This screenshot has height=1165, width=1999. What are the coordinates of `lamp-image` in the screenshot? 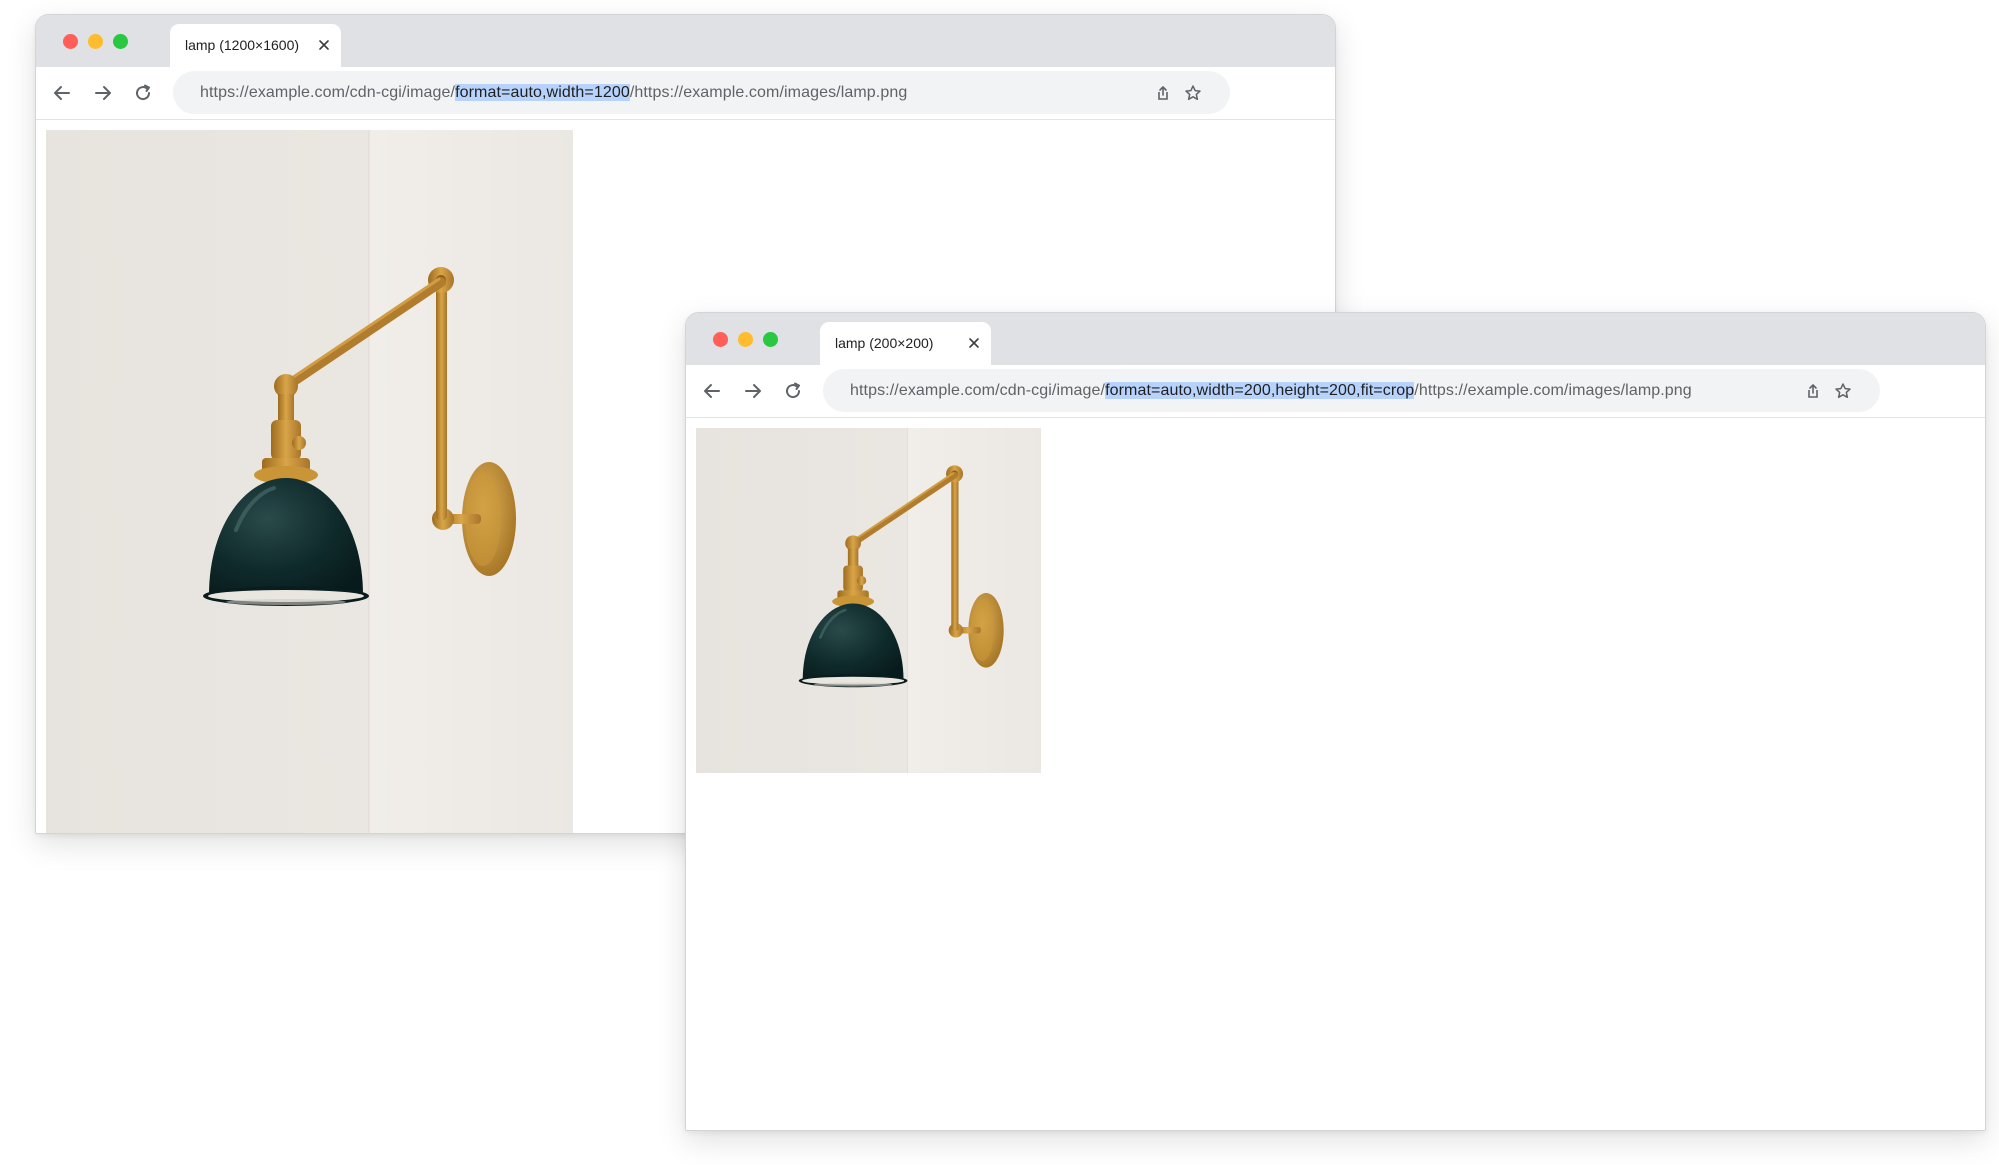 It's located at (868, 600).